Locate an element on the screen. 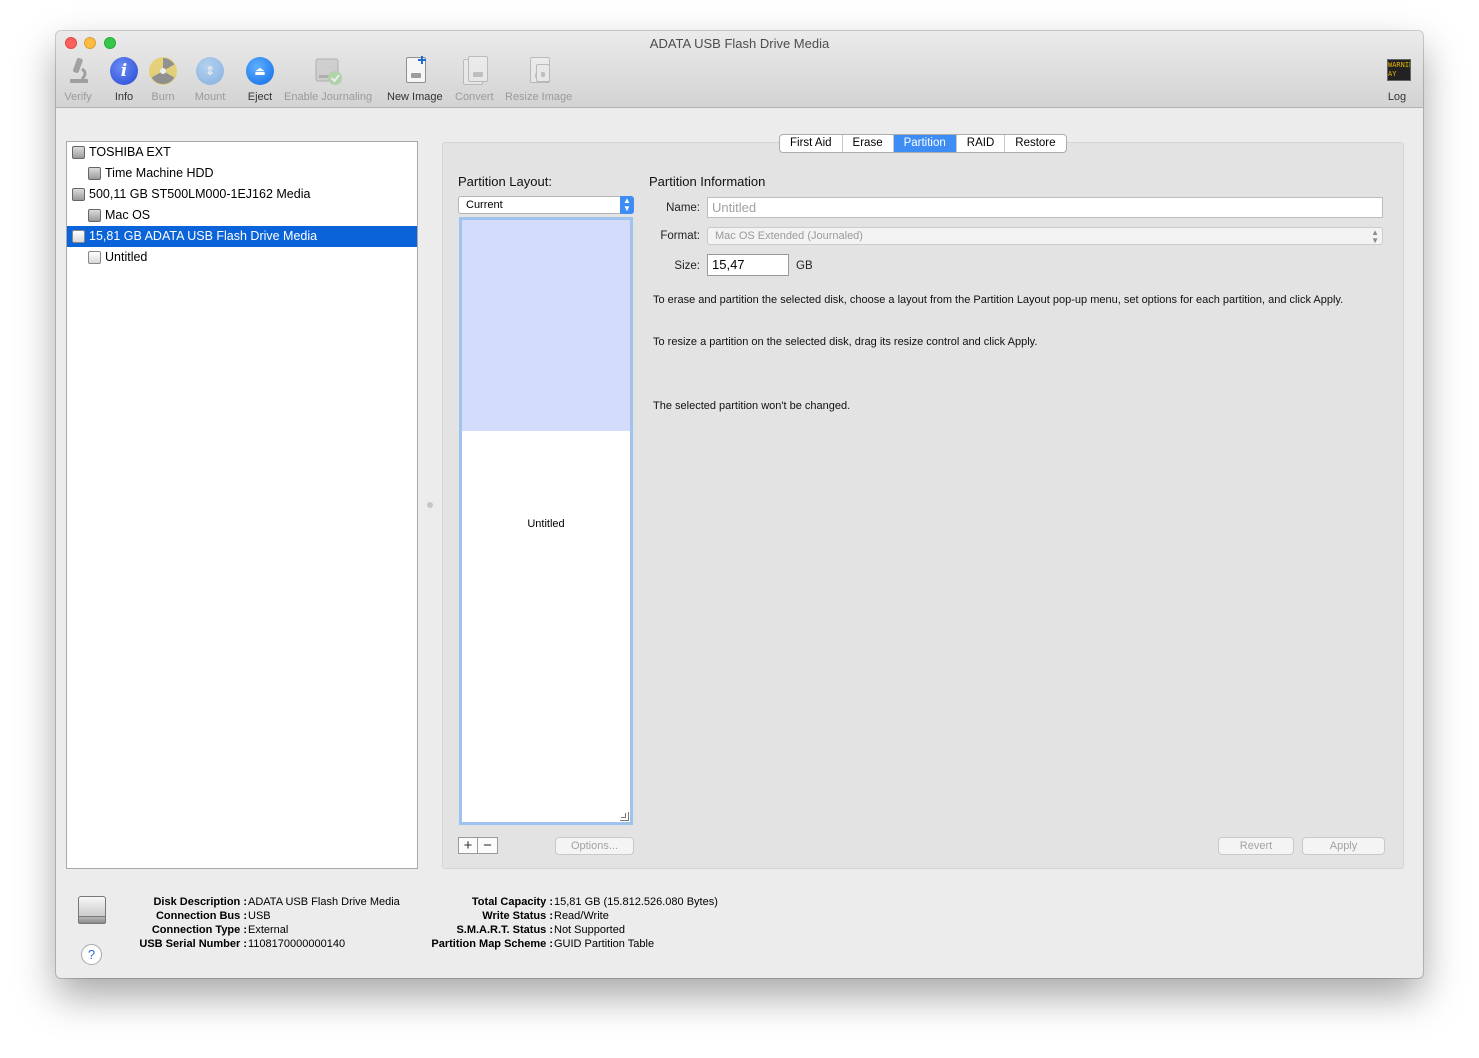 This screenshot has height=1058, width=1479. sidebar-item-st500lm000-media: 500,11 GB ST500LM000-1EJ162 Media is located at coordinates (242, 194).